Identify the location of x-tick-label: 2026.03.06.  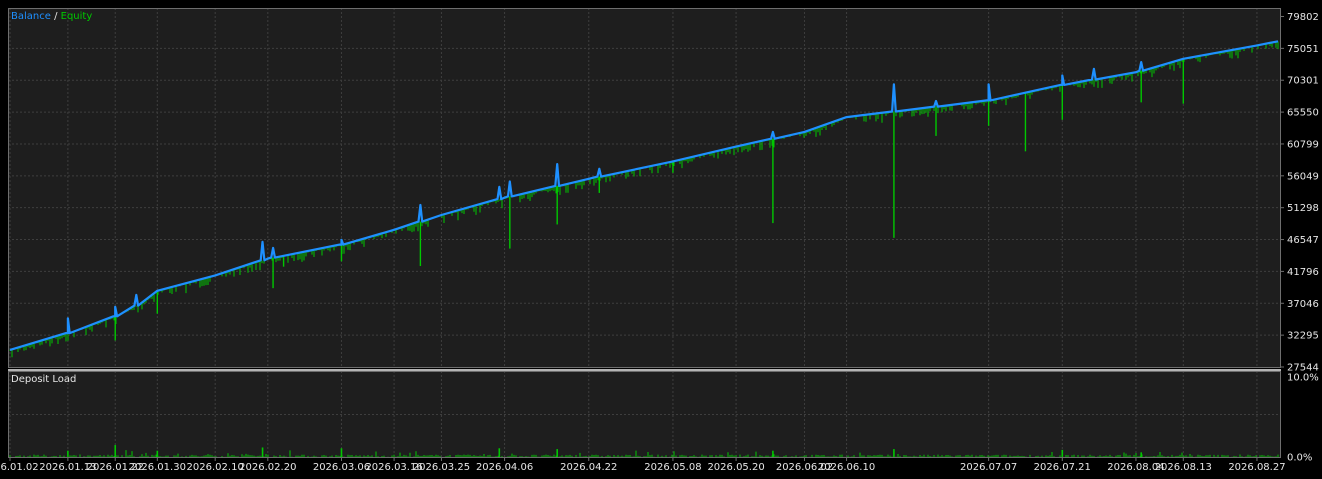
(341, 467).